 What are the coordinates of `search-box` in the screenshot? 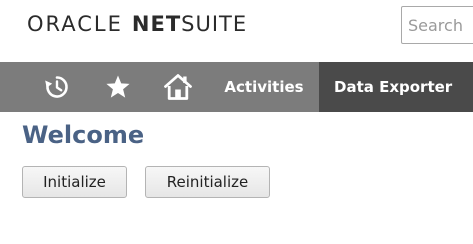 It's located at (437, 25).